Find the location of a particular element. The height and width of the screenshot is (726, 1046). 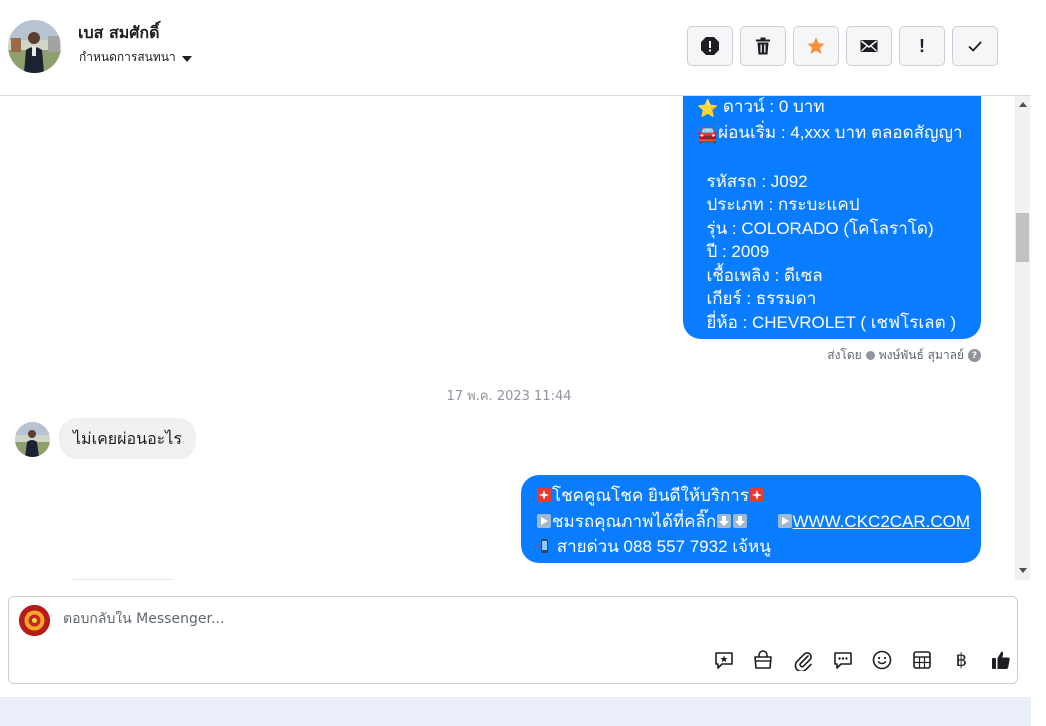

website-link: WWW.CKC2CAR.COM is located at coordinates (882, 521).